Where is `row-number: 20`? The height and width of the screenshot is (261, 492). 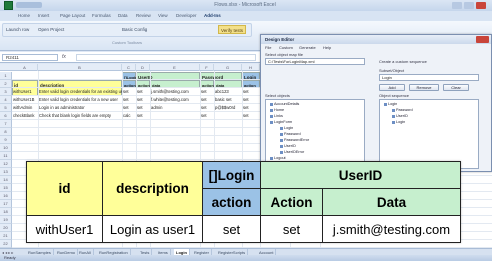 row-number: 20 is located at coordinates (6, 228).